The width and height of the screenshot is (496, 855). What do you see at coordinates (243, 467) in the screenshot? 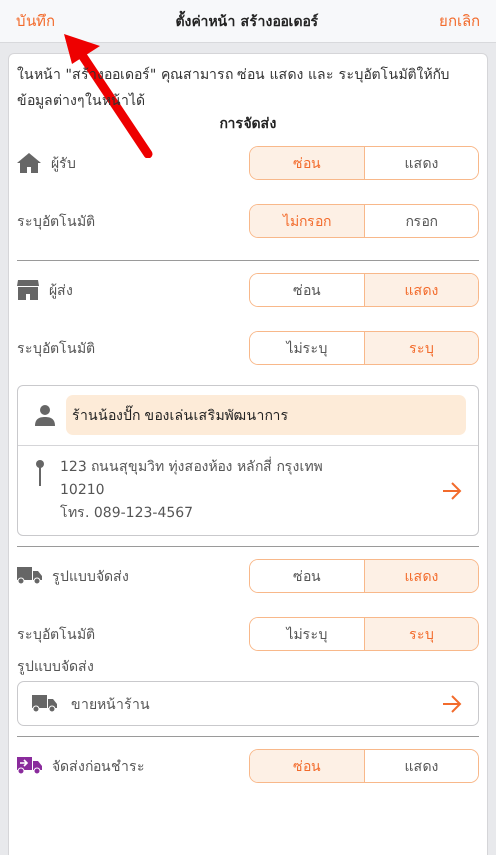
I see `address-text: 123 ถนนสุขุมวิท ทุ่งสองห้อง หลักสี่ กรุงเทพ` at bounding box center [243, 467].